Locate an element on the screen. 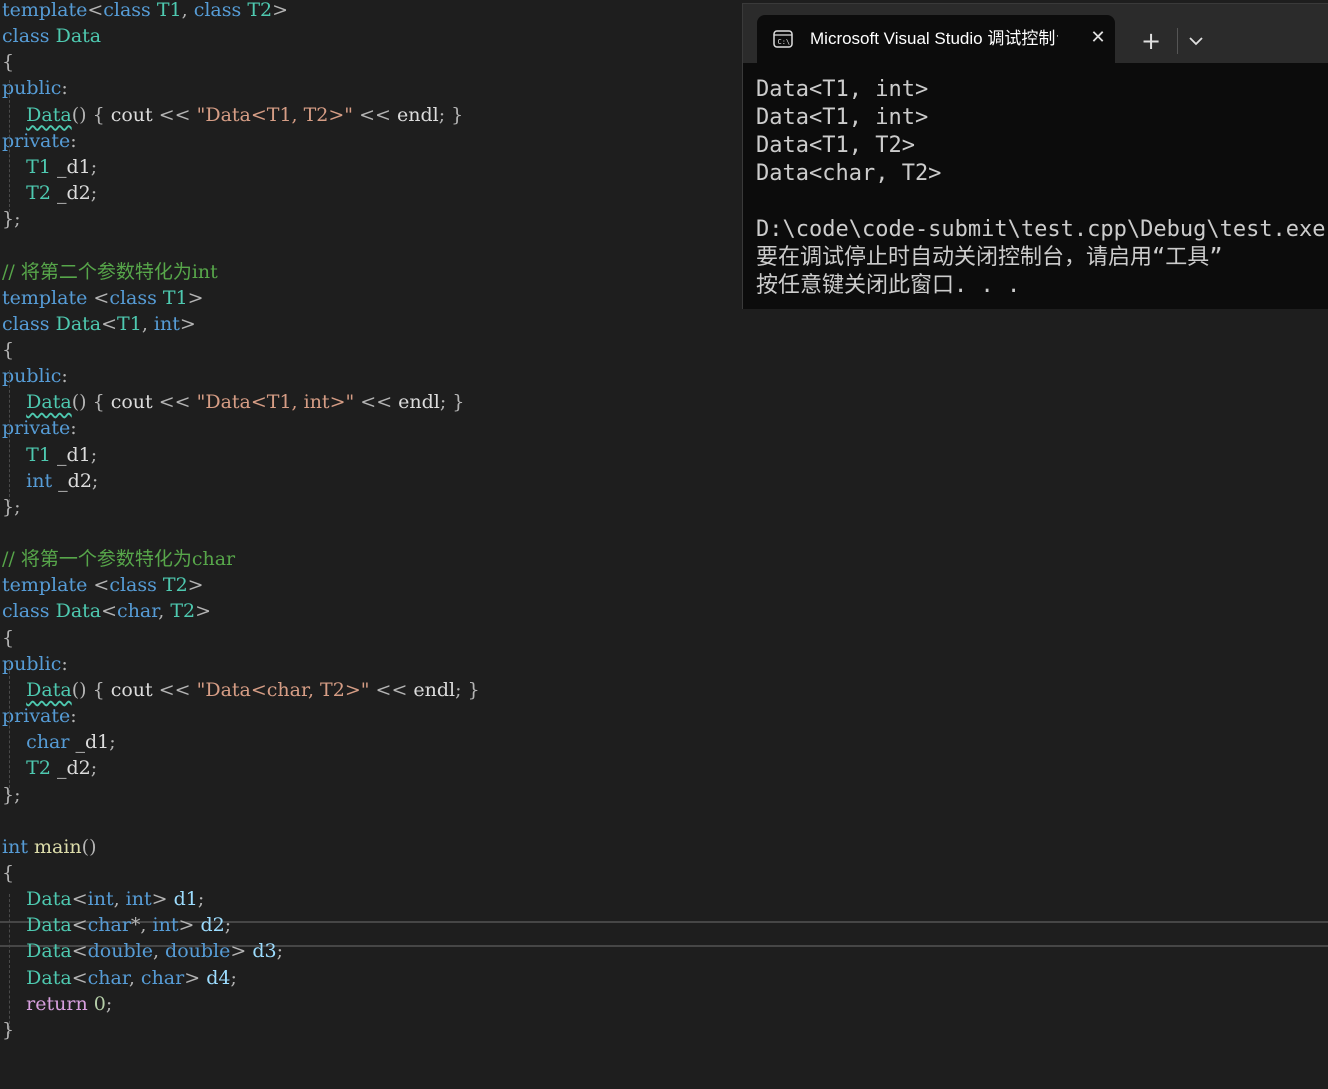 The width and height of the screenshot is (1328, 1089). console-output-line: 要在调试停止时自动关闭控制台，请启用“工具” is located at coordinates (989, 257).